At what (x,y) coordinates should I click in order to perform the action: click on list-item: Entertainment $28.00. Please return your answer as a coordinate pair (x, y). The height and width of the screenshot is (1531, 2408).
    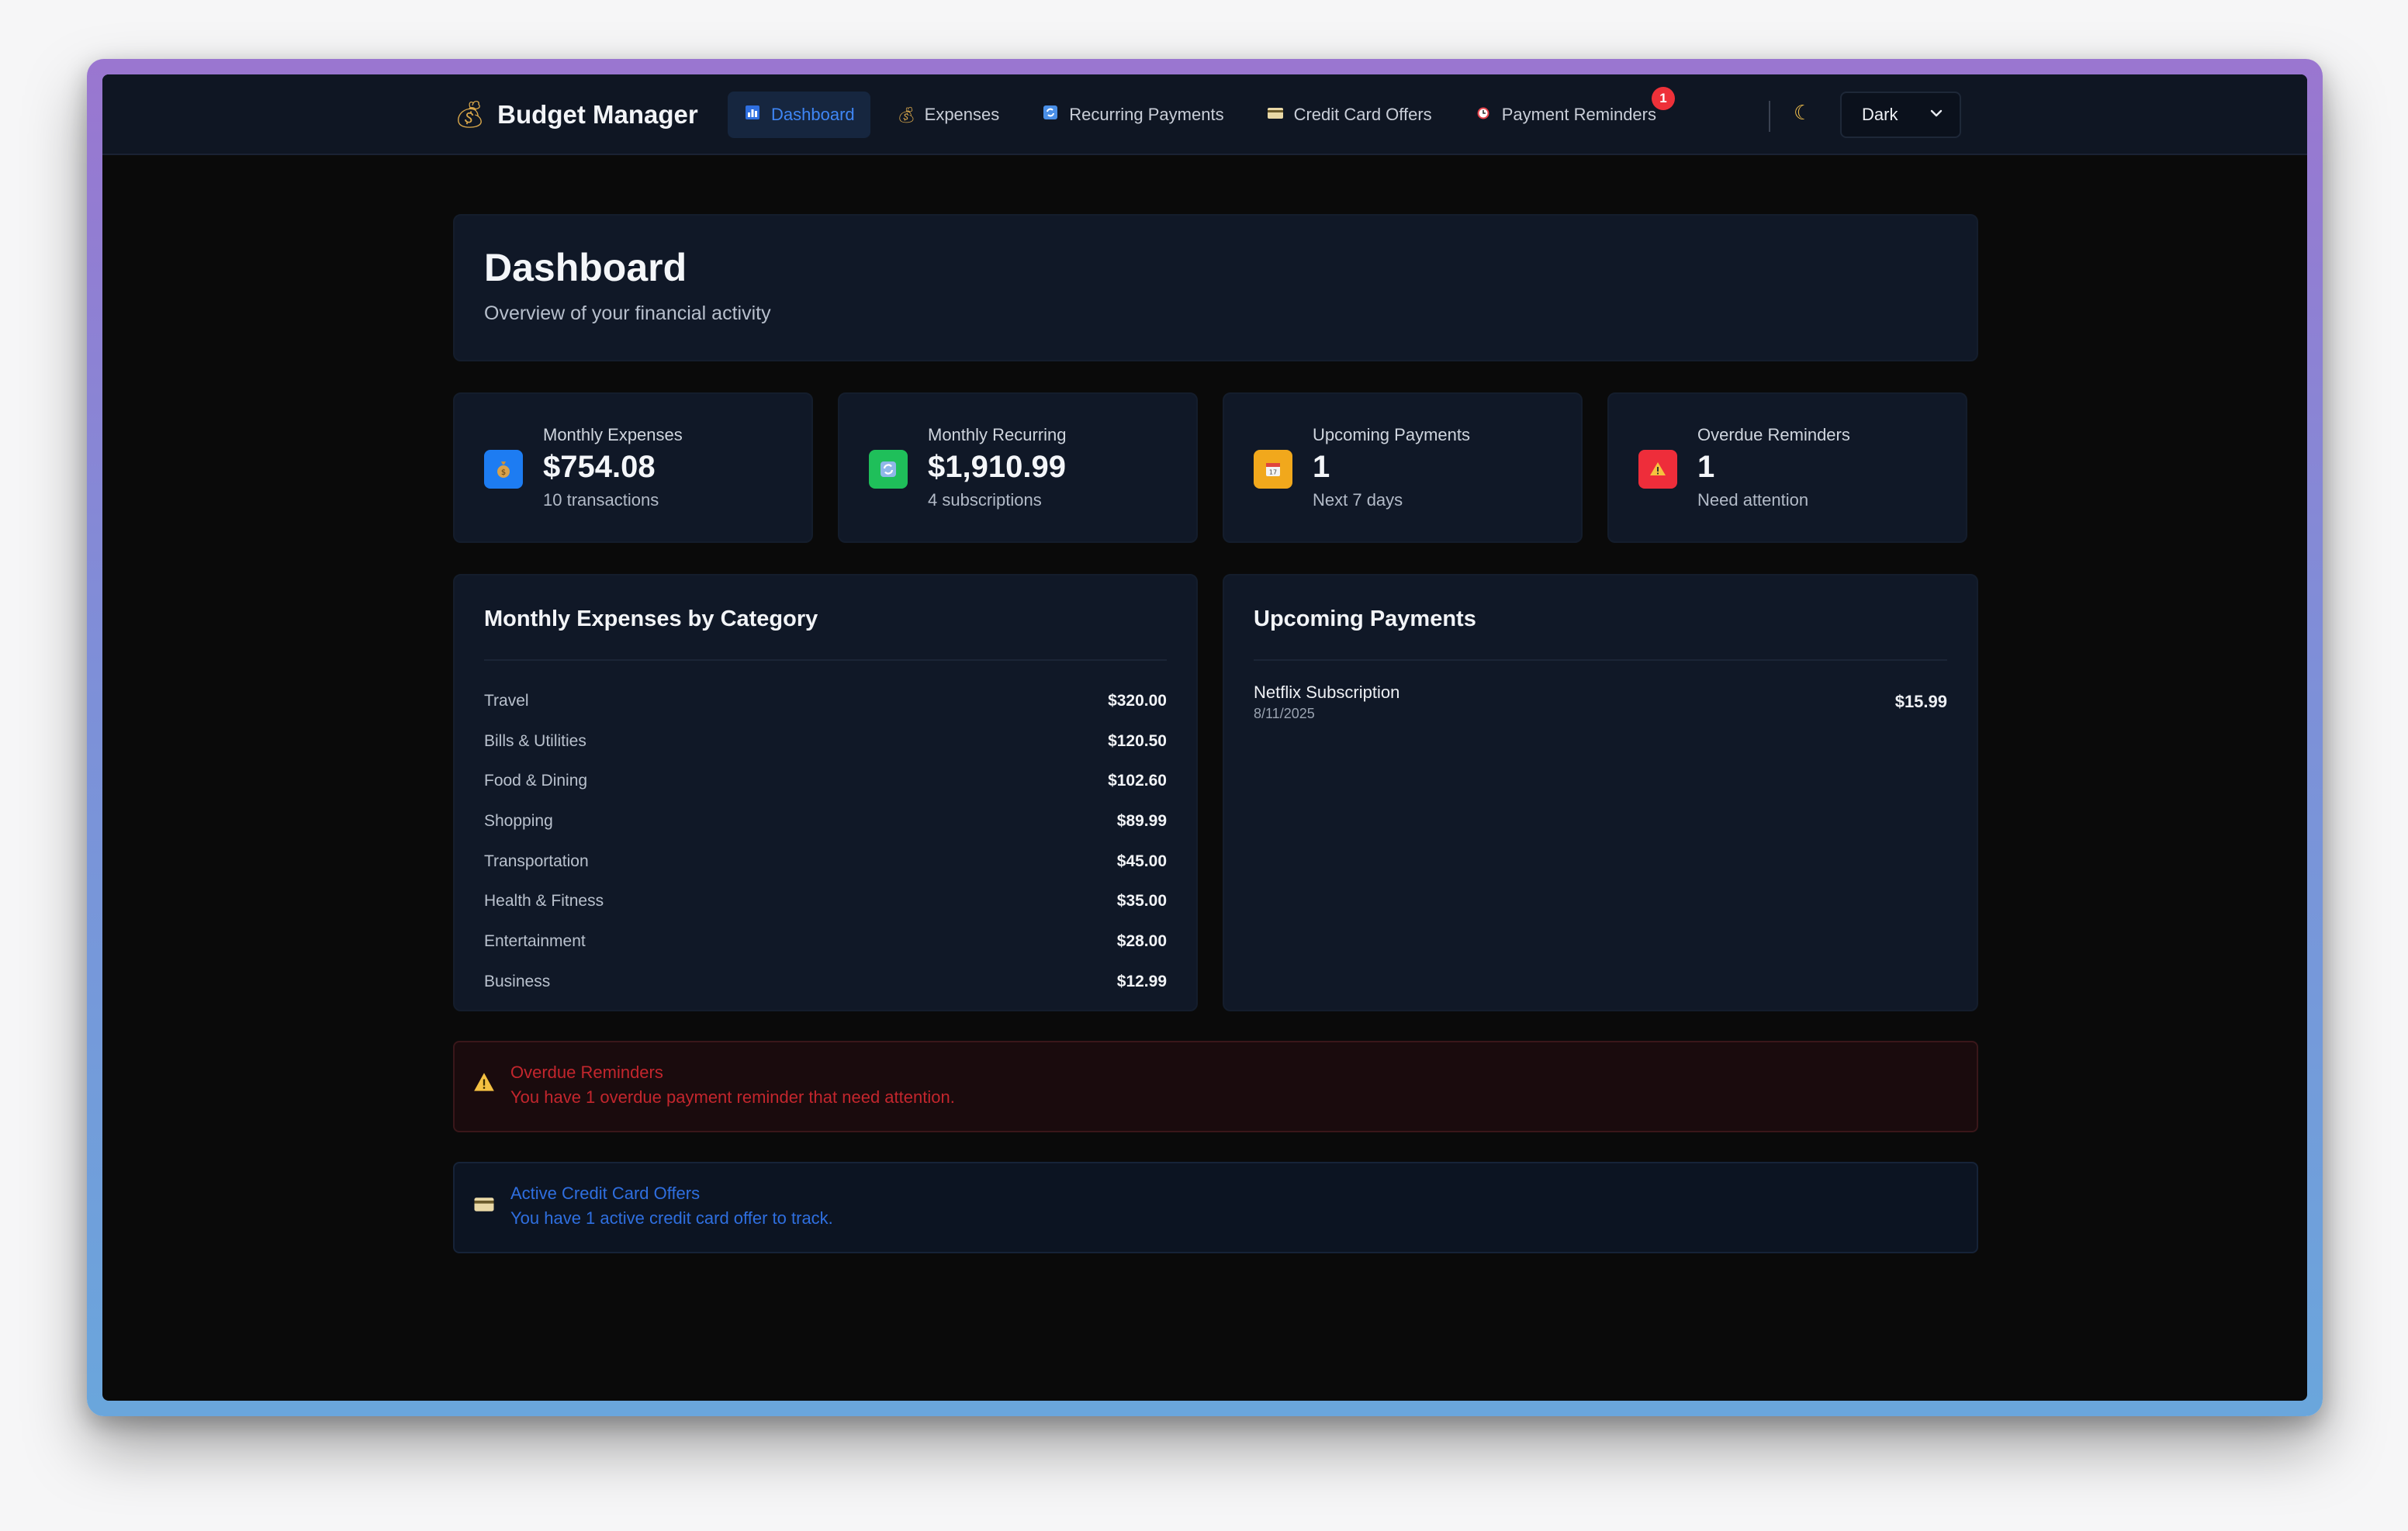
    Looking at the image, I should click on (825, 941).